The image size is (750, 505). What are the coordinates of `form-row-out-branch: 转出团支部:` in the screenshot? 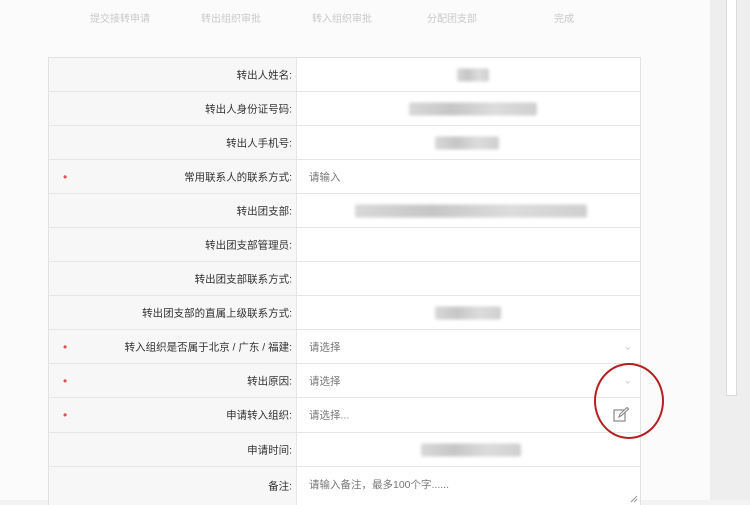 It's located at (344, 211).